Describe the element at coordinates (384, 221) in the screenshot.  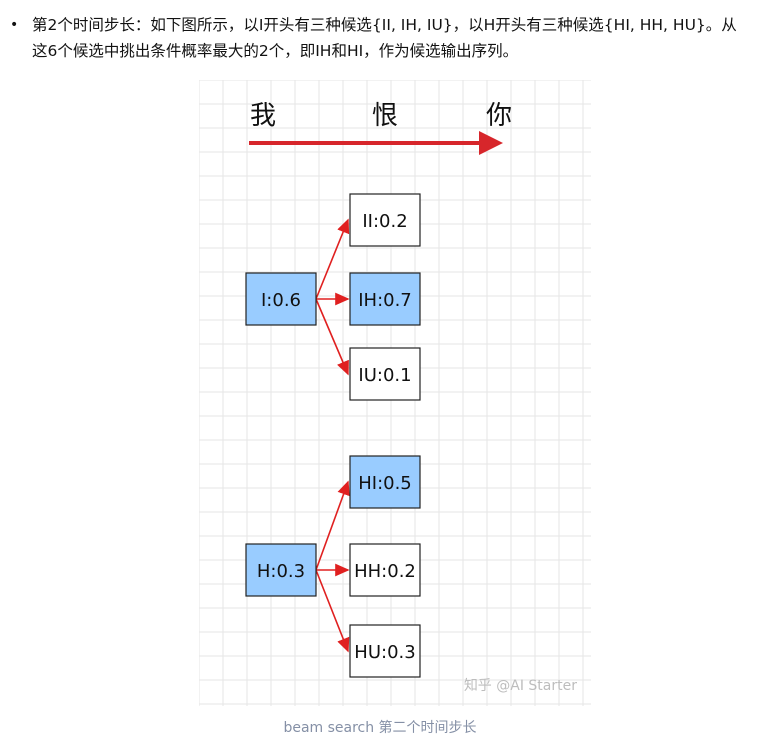
I see `node-child-1-1-label: II:0.2` at that location.